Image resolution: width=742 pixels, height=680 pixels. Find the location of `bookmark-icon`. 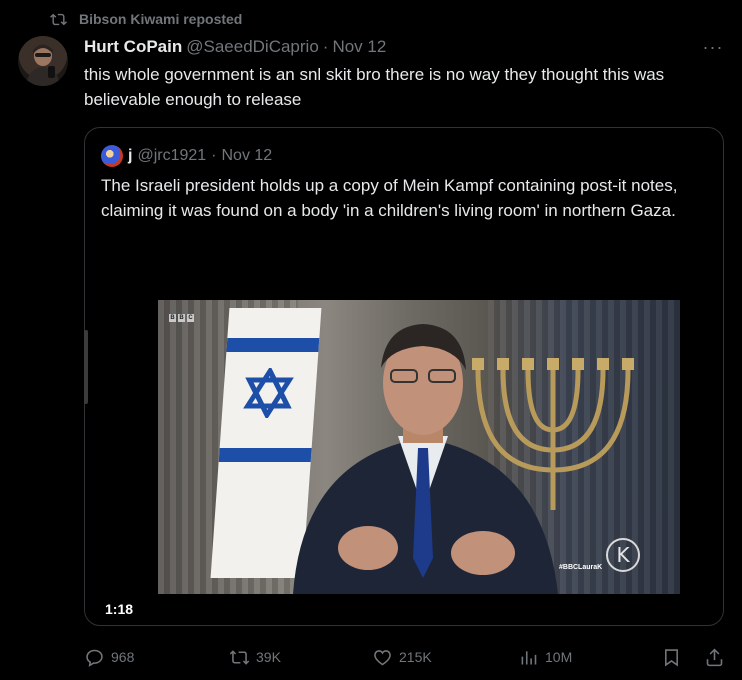

bookmark-icon is located at coordinates (671, 657).